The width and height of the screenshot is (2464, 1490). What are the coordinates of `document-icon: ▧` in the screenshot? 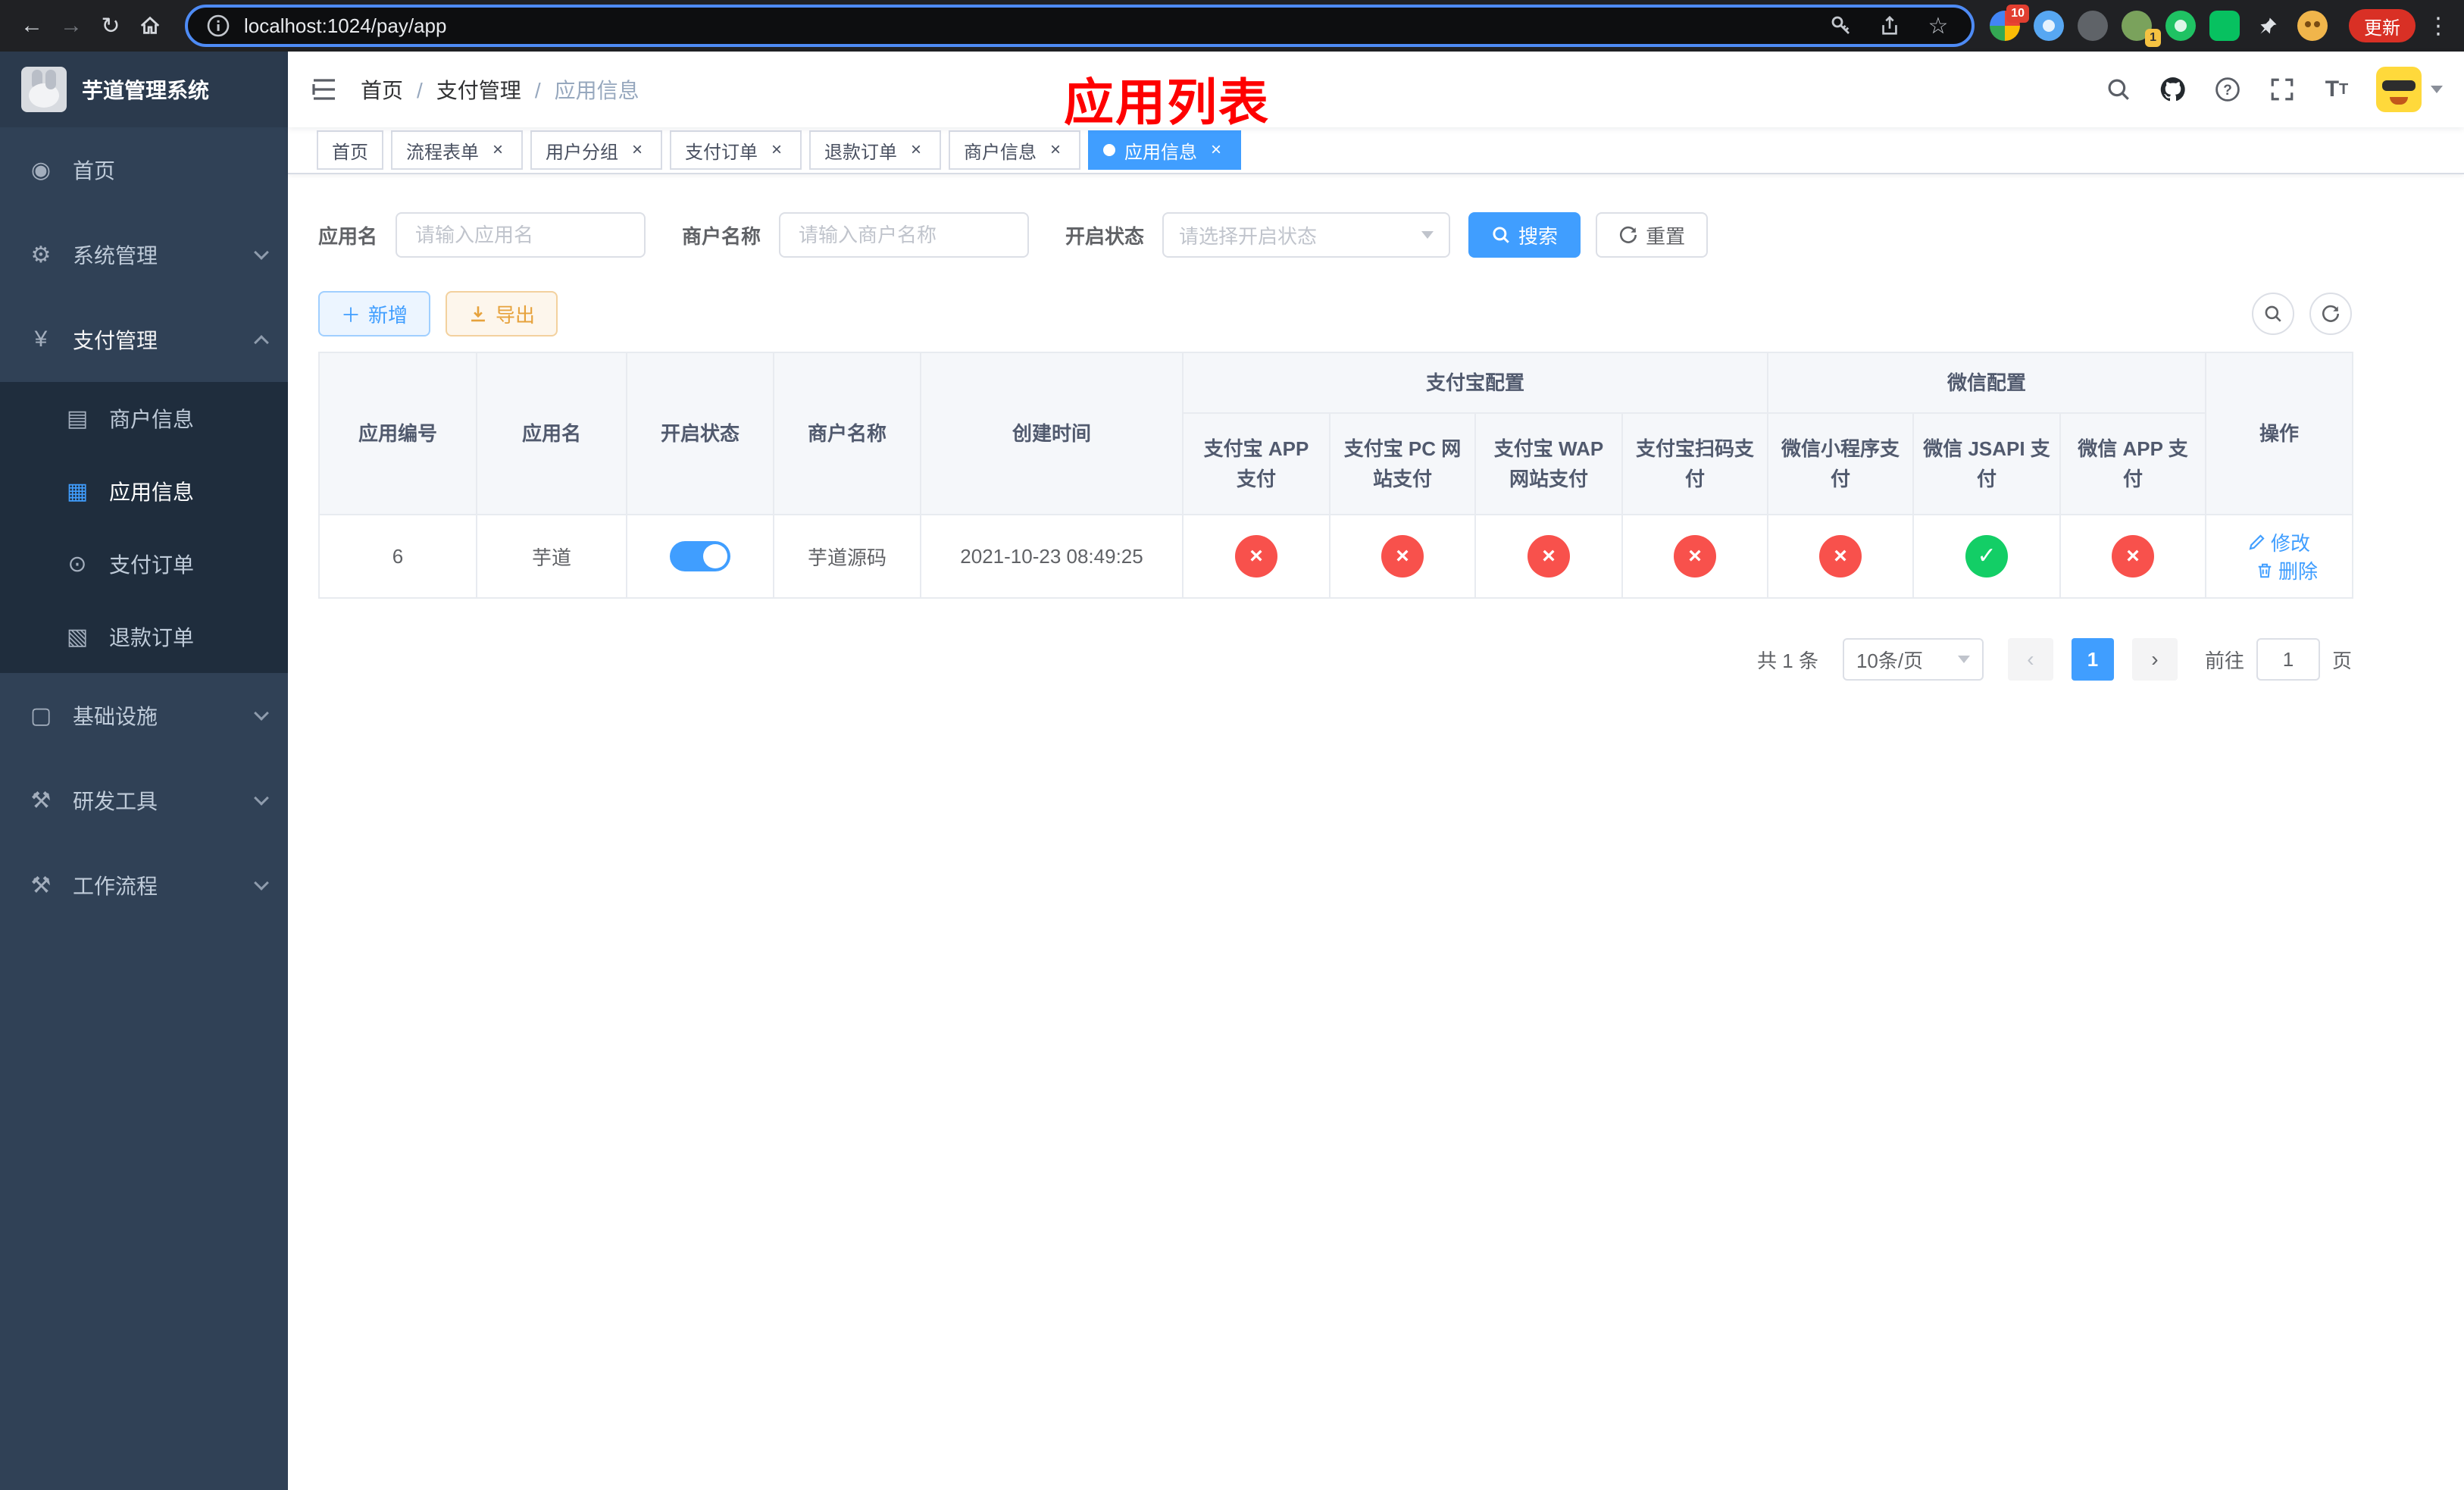 It's located at (77, 637).